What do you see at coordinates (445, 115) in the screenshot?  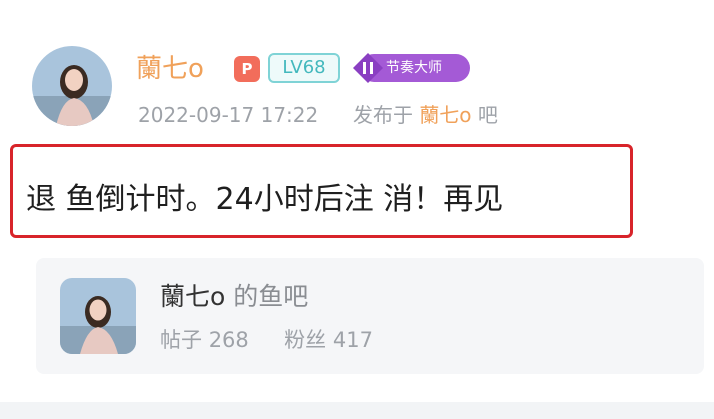 I see `bar-link: 蘭七o` at bounding box center [445, 115].